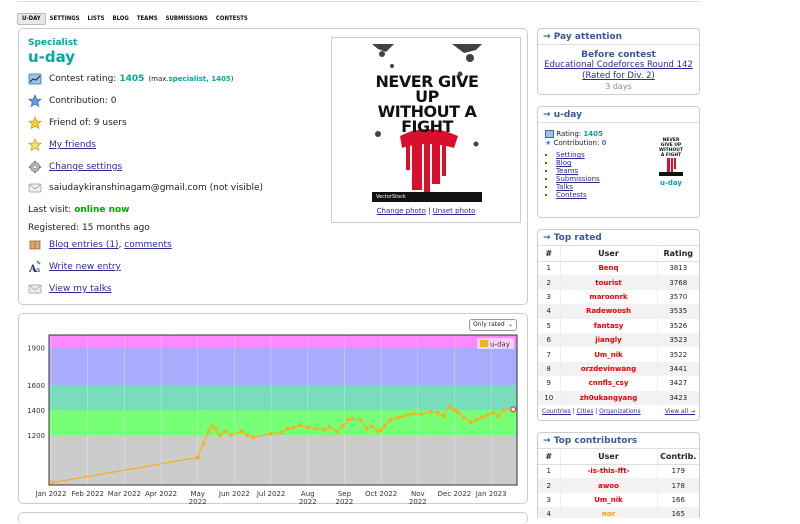  Describe the element at coordinates (609, 311) in the screenshot. I see `user-cell: Radewoosh` at that location.